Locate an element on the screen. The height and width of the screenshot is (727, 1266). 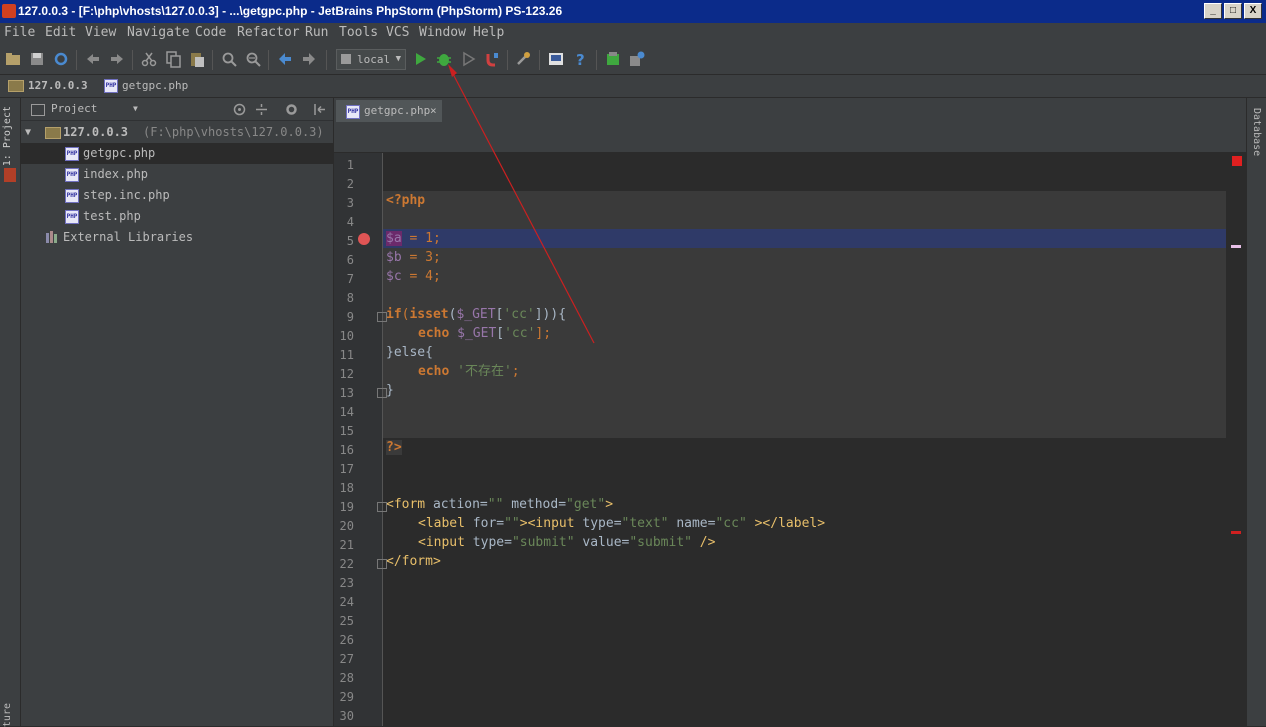
forward-icon is located at coordinates (309, 59).